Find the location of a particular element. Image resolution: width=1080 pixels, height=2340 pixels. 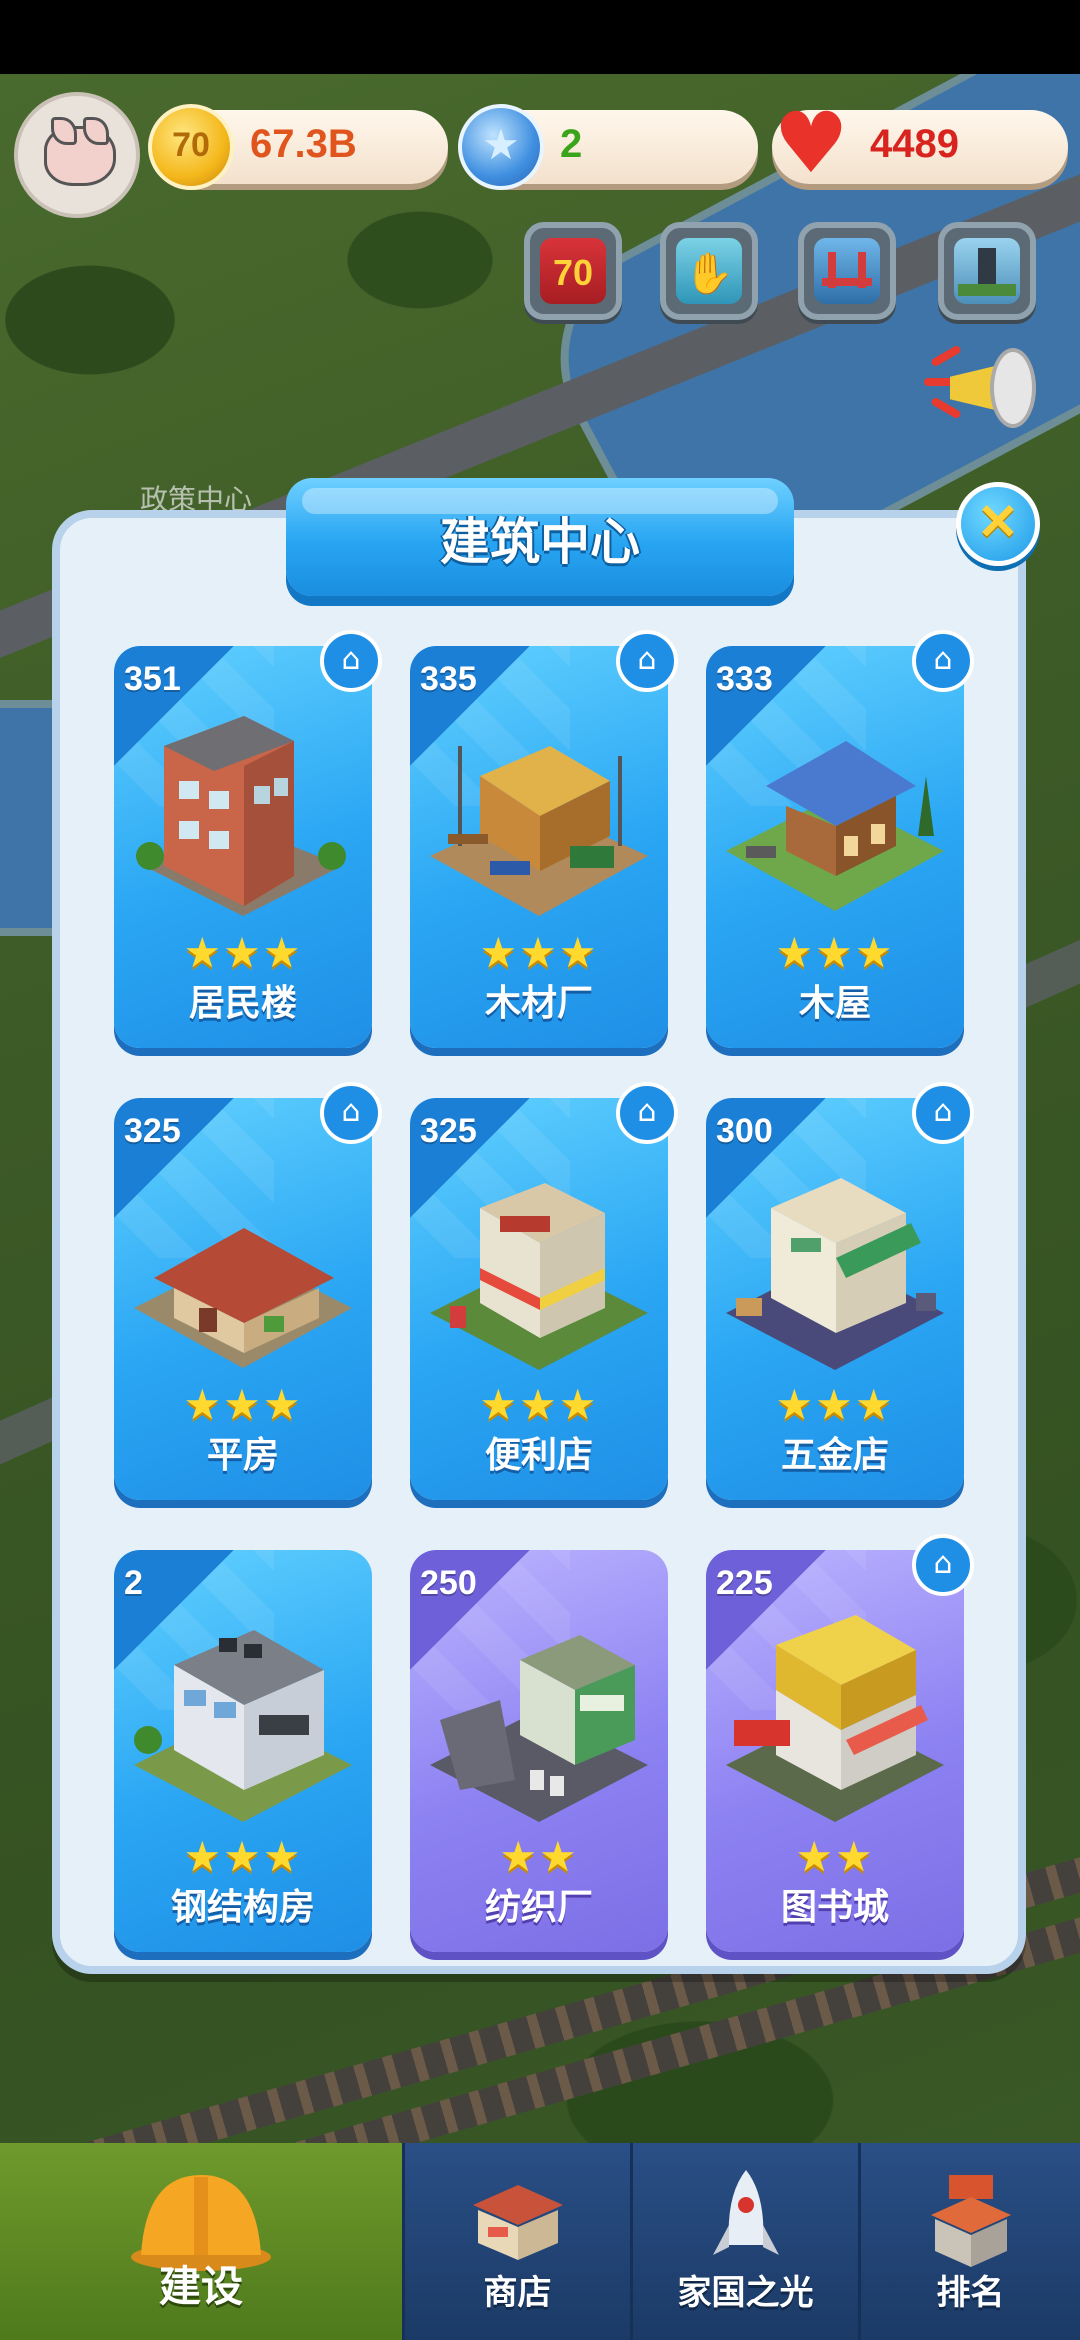

building-name: 木材厂 is located at coordinates (538, 1003).